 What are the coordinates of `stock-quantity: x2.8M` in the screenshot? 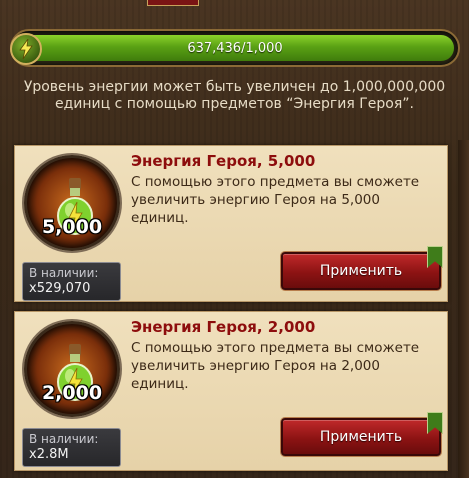 It's located at (49, 454).